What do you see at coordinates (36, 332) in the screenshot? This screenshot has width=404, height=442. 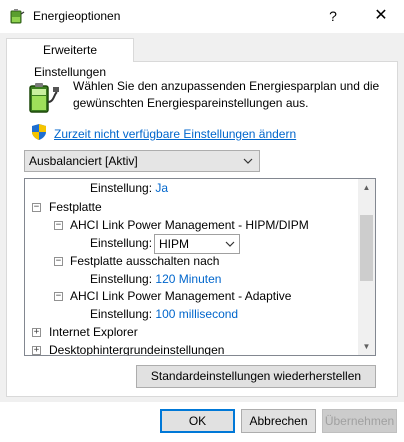 I see `expand-internet-explorer-toggle: +` at bounding box center [36, 332].